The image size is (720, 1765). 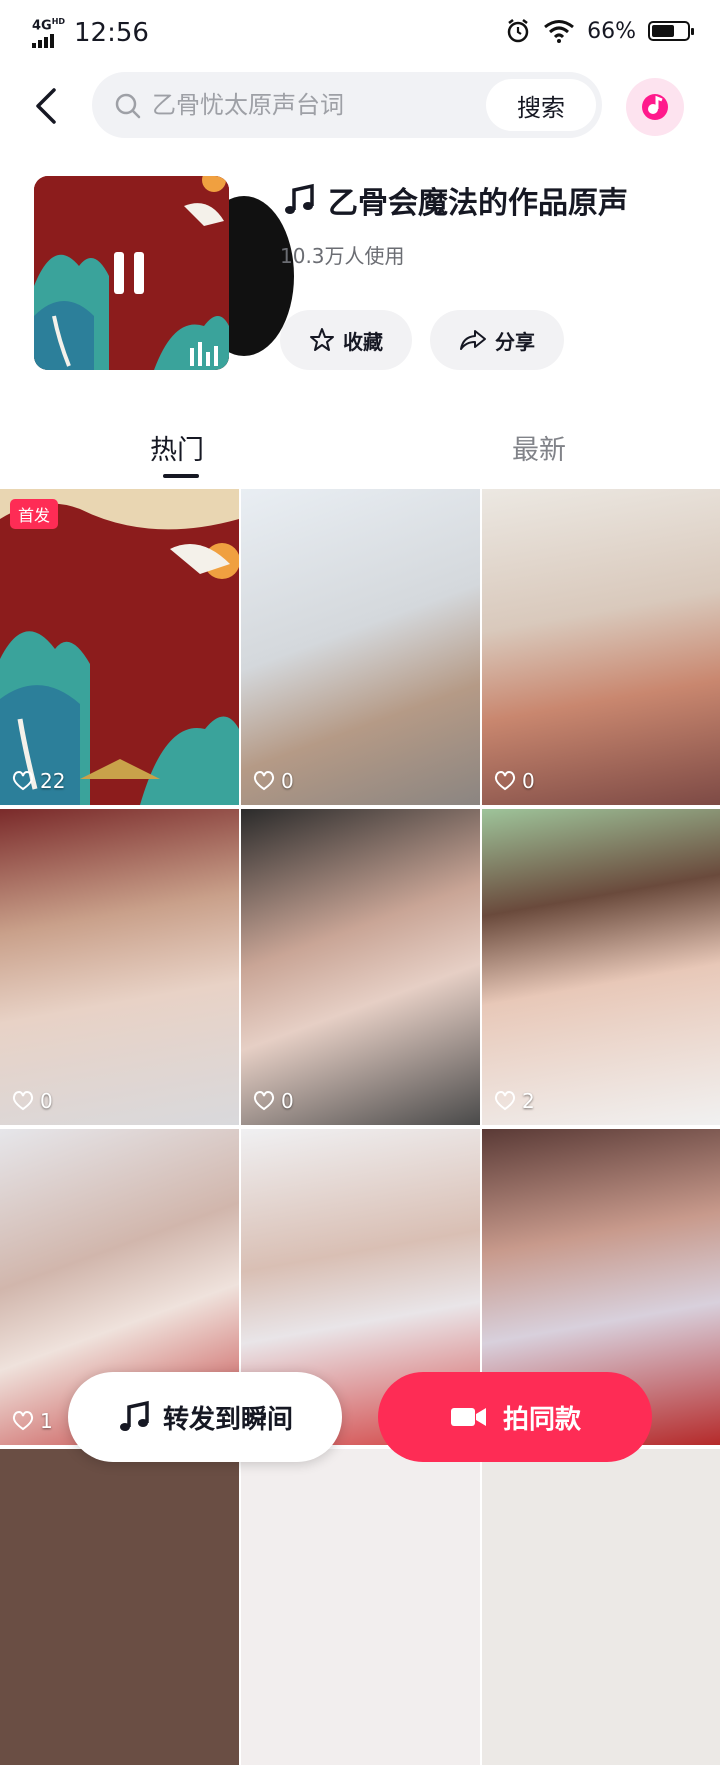 I want to click on favorite-button: 收藏, so click(x=346, y=340).